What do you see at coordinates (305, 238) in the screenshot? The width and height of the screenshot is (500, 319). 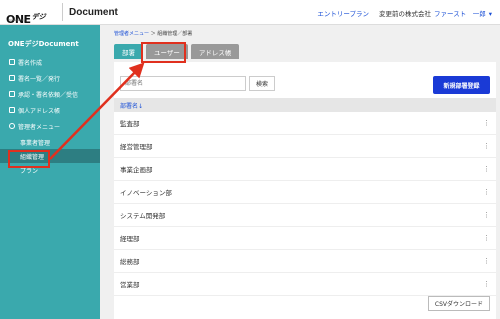 I see `table-row: 経理部 ⋮` at bounding box center [305, 238].